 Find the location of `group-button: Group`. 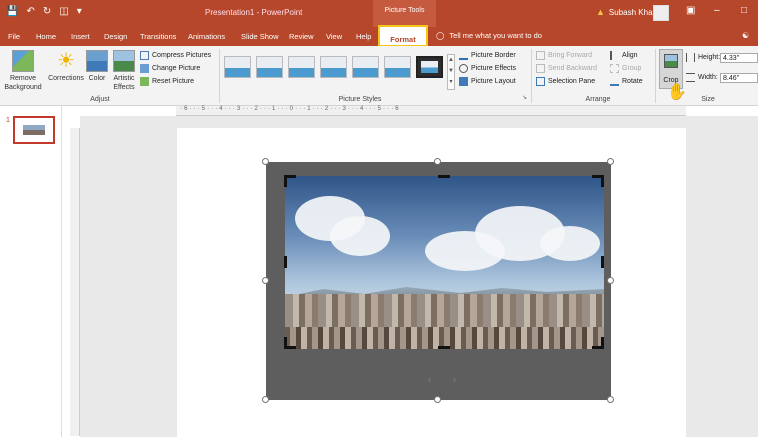

group-button: Group is located at coordinates (625, 68).